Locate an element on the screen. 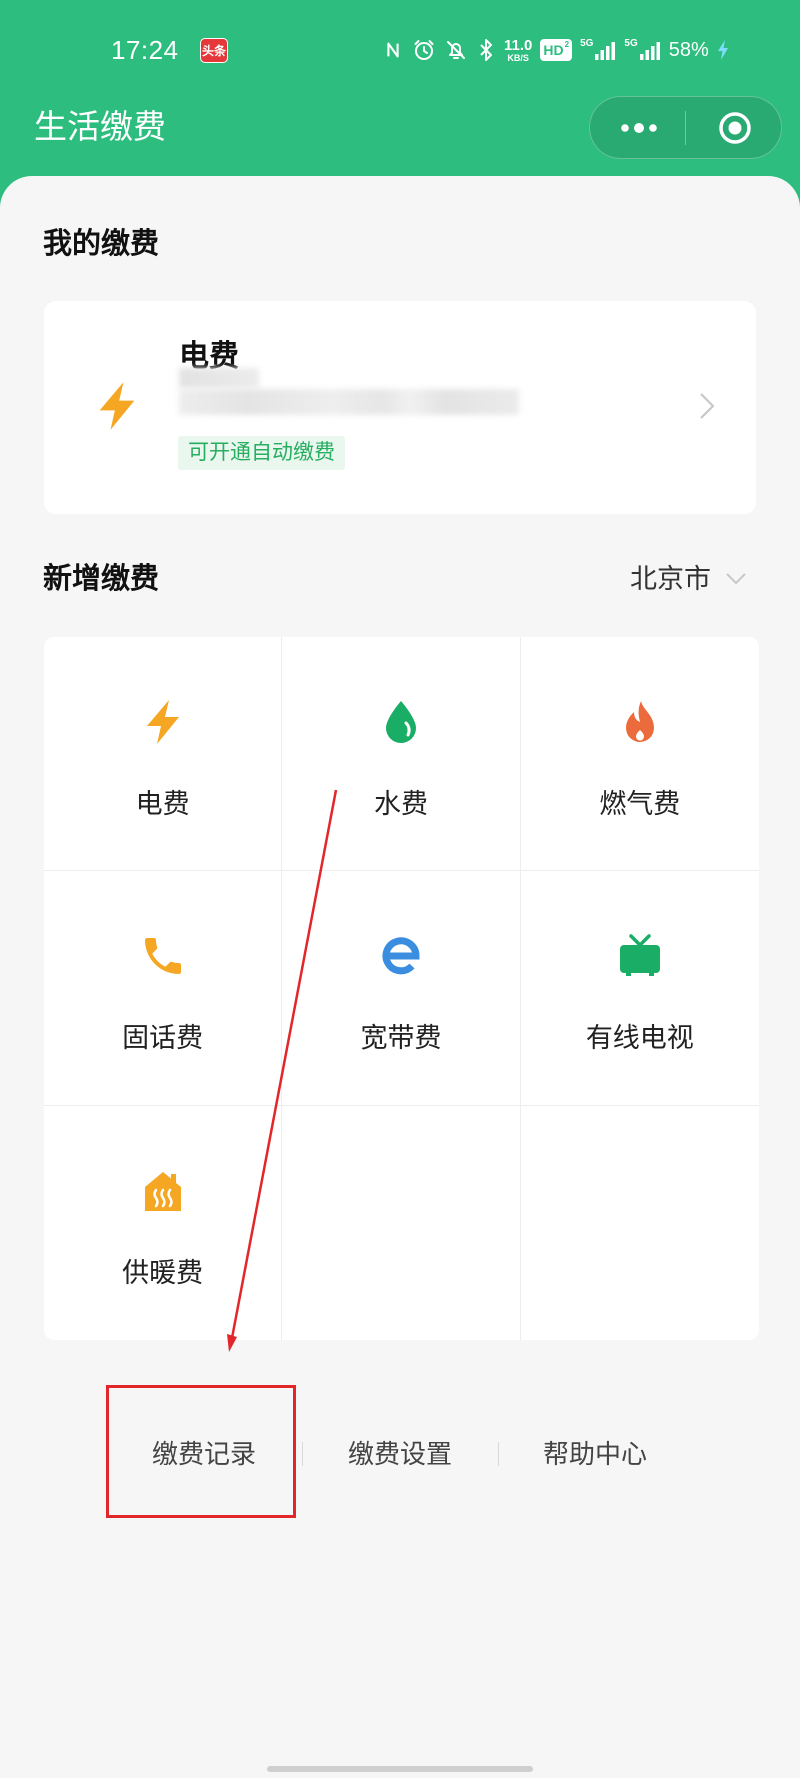 Image resolution: width=800 pixels, height=1778 pixels. mini-program-capsule is located at coordinates (685, 127).